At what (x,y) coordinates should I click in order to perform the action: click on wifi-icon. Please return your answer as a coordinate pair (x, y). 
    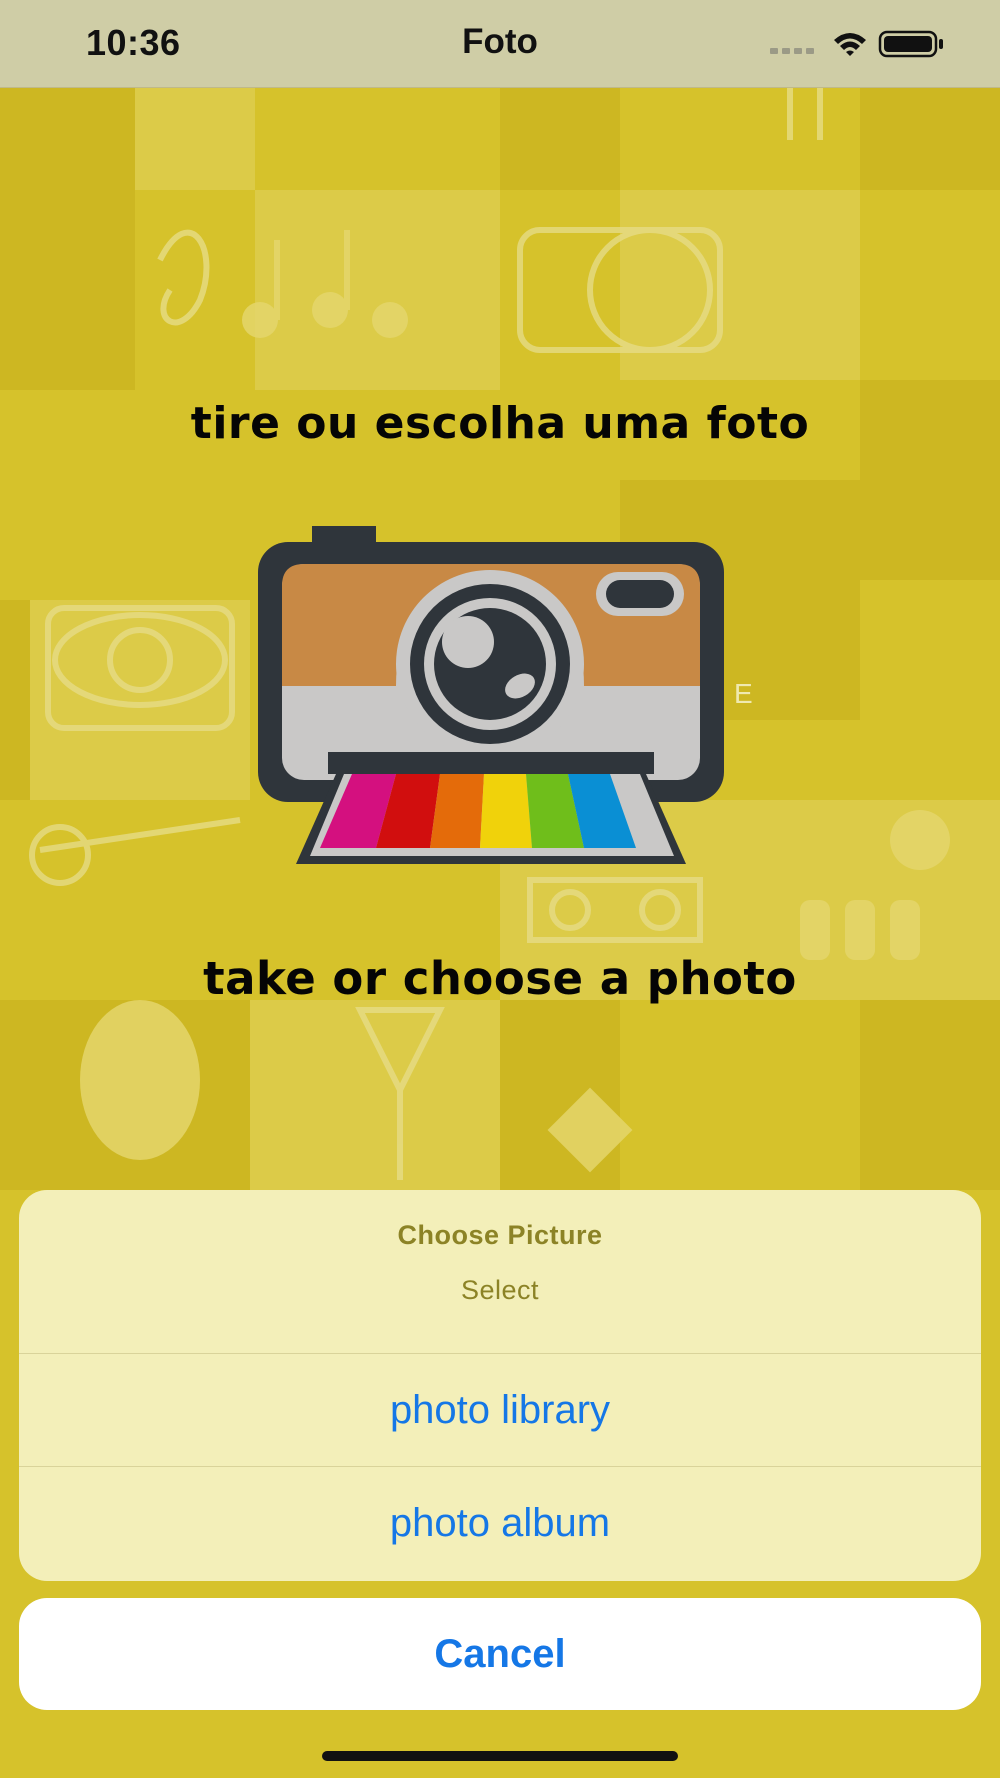
    Looking at the image, I should click on (850, 44).